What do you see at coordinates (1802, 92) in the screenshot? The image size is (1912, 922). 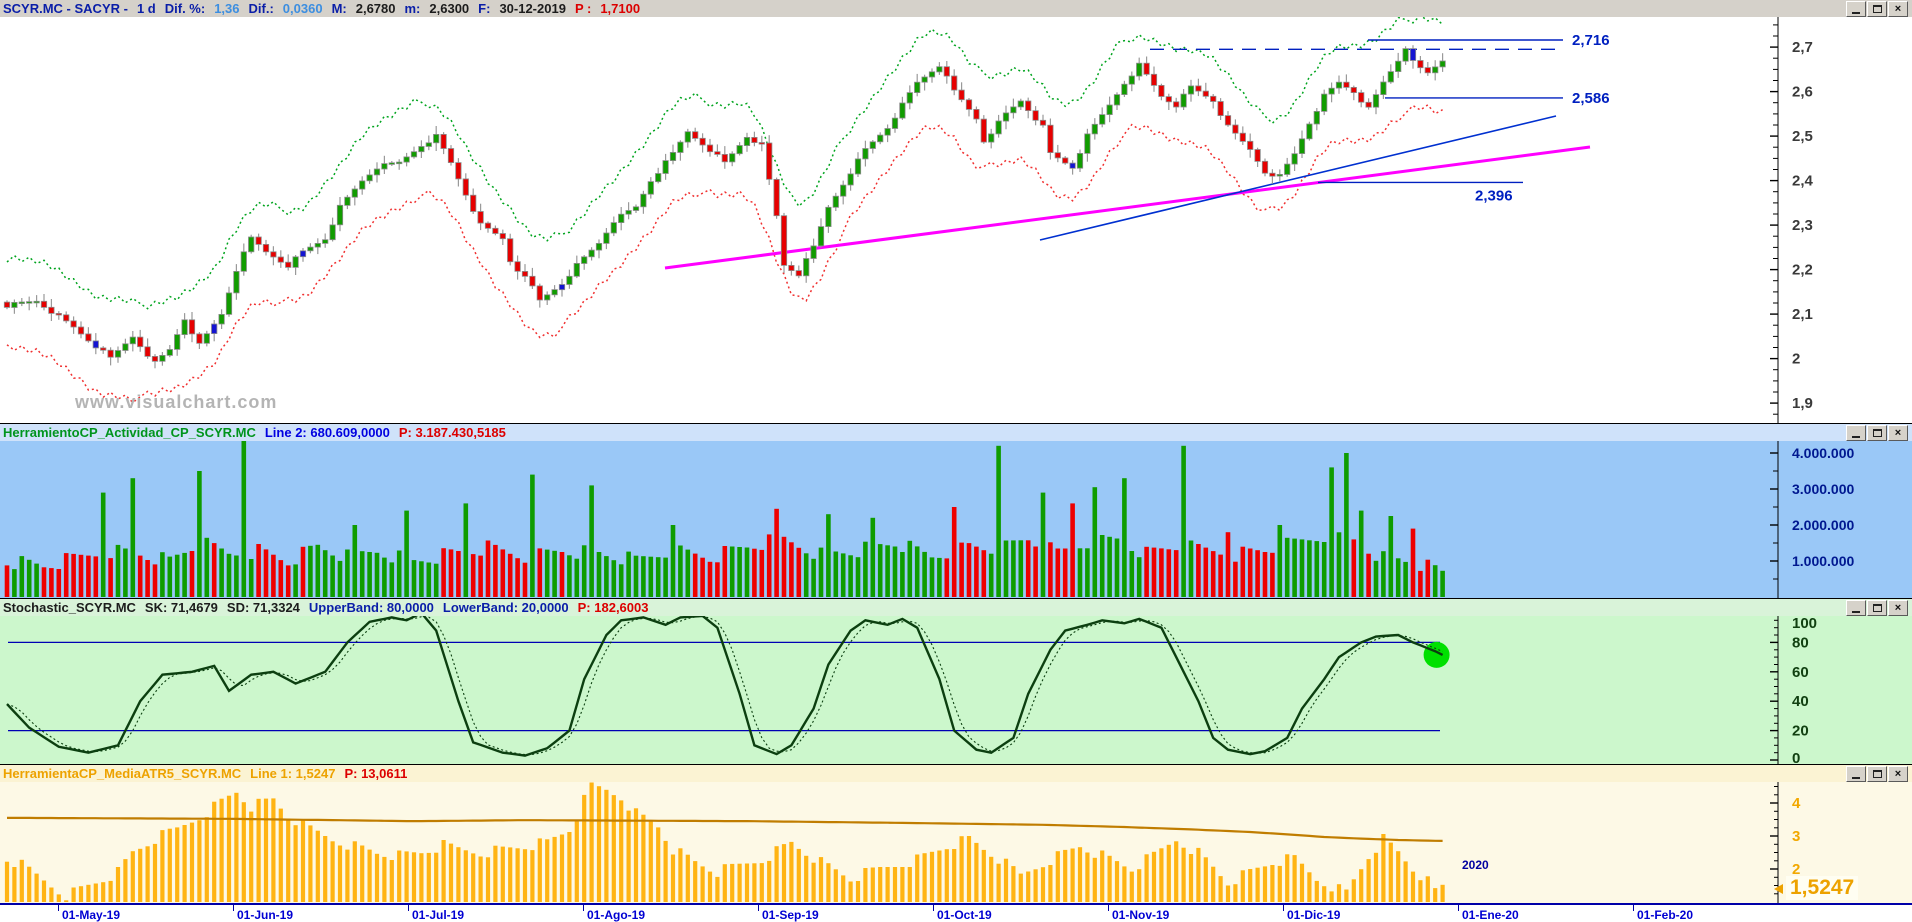 I see `price-axis-label: 2,6` at bounding box center [1802, 92].